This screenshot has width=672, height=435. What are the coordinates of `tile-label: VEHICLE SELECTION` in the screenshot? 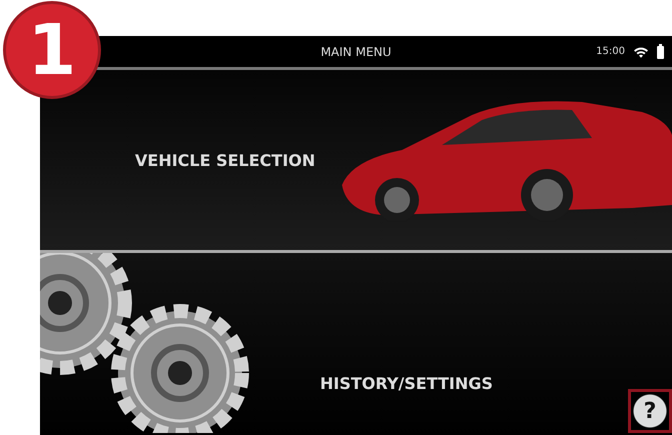 It's located at (225, 160).